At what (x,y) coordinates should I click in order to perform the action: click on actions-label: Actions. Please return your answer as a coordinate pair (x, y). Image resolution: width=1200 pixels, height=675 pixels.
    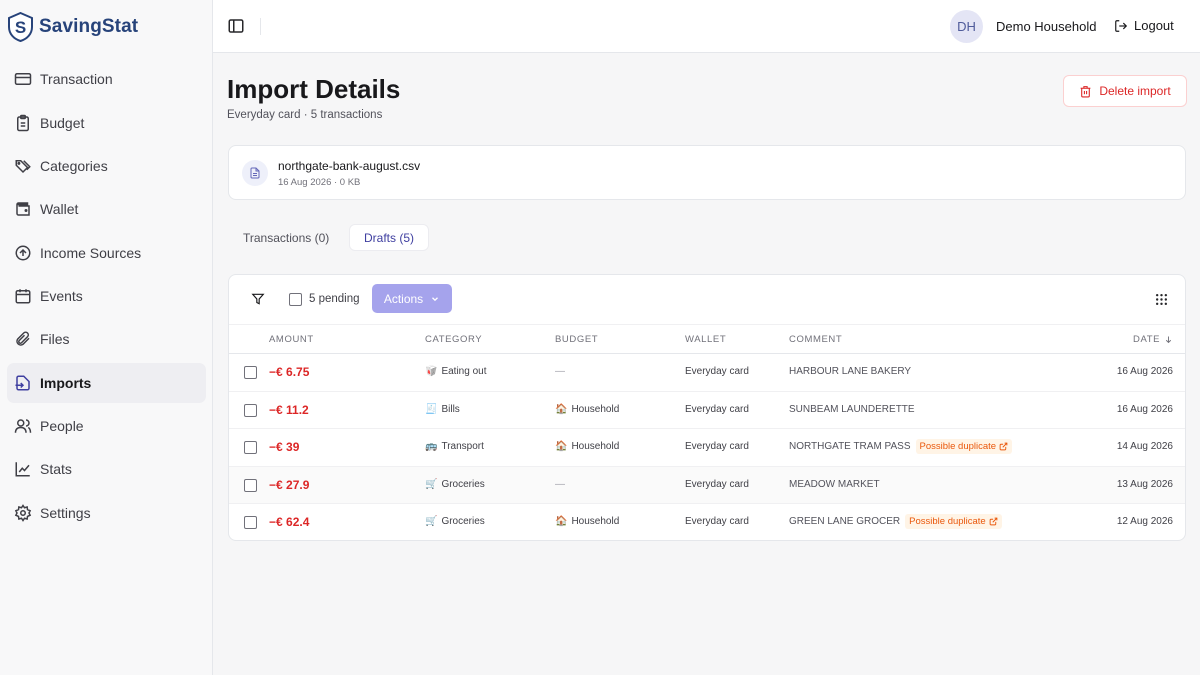
    Looking at the image, I should click on (403, 298).